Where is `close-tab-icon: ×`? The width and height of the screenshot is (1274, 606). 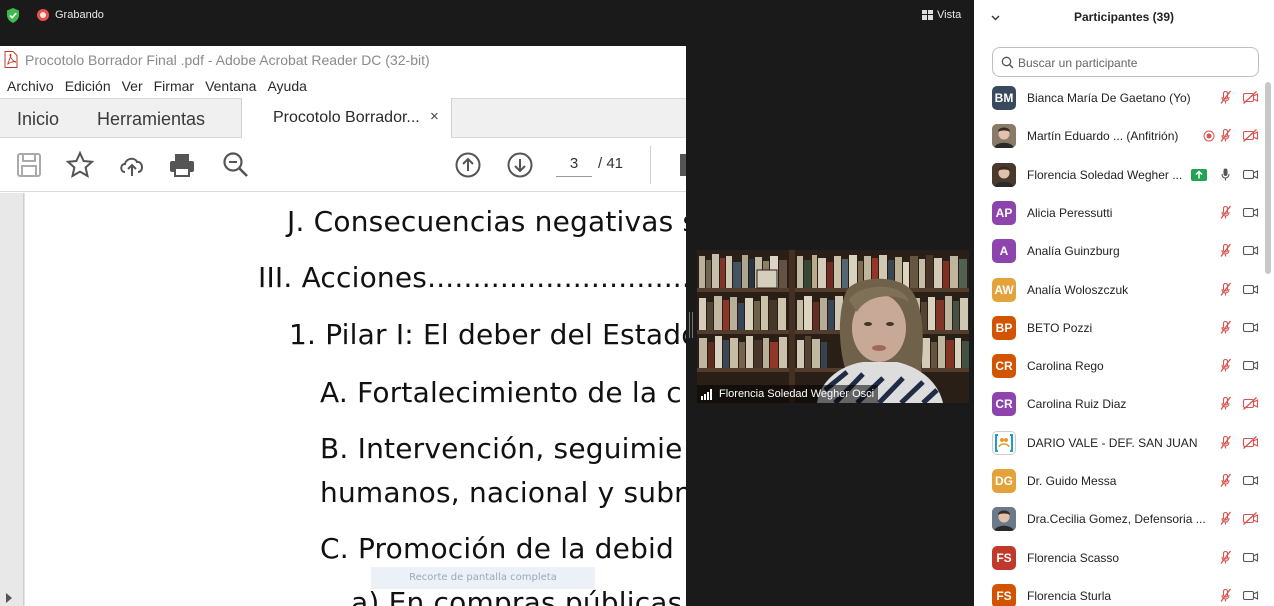 close-tab-icon: × is located at coordinates (434, 116).